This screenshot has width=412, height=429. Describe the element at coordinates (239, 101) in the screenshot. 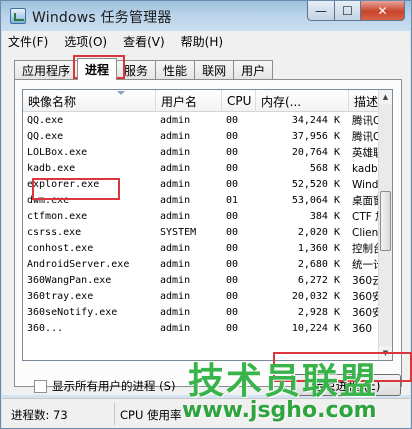

I see `column-cpu: CPU` at that location.